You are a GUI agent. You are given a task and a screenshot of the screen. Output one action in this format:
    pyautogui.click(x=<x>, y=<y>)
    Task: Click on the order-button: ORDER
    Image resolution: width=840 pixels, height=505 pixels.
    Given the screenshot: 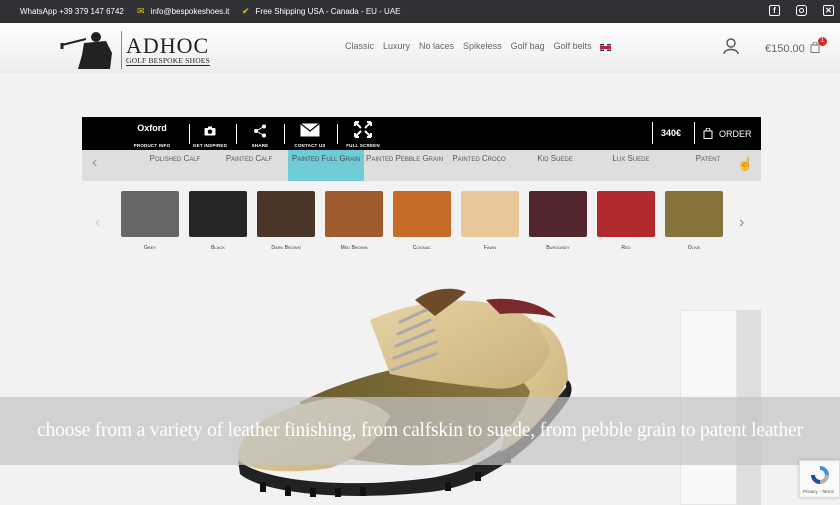 What is the action you would take?
    pyautogui.click(x=727, y=133)
    